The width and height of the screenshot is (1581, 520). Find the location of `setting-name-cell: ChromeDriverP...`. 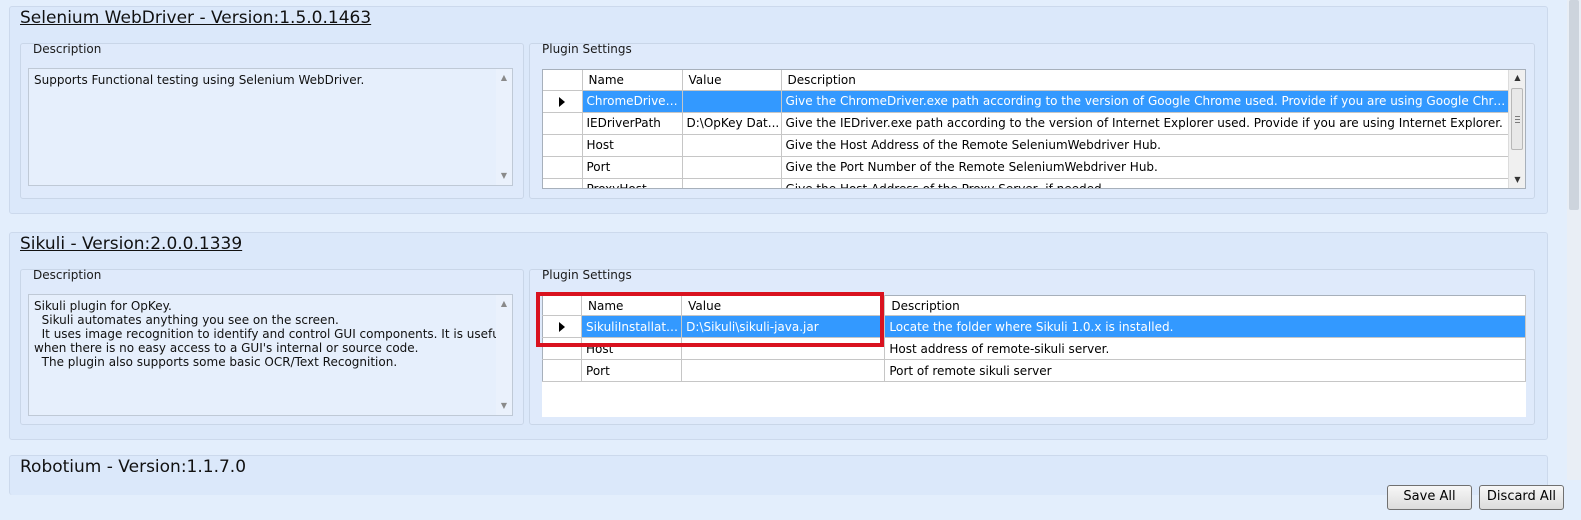

setting-name-cell: ChromeDriverP... is located at coordinates (632, 101).